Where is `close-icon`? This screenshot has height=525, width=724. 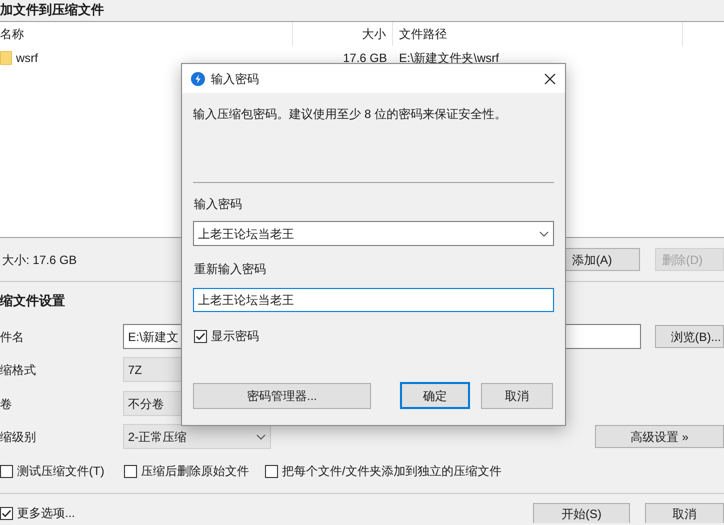
close-icon is located at coordinates (550, 78).